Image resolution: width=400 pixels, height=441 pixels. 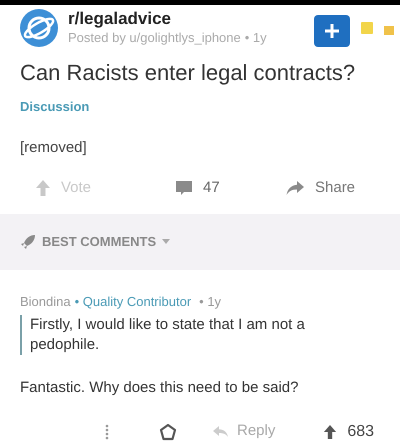 What do you see at coordinates (159, 388) in the screenshot?
I see `comment-text: Fantastic. Why does this need to be said?` at bounding box center [159, 388].